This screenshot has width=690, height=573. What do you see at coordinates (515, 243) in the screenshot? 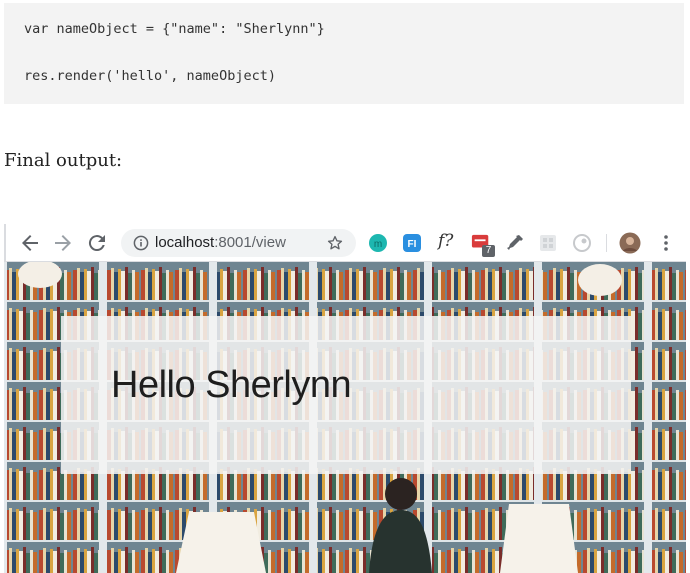
I see `eyedropper-icon` at bounding box center [515, 243].